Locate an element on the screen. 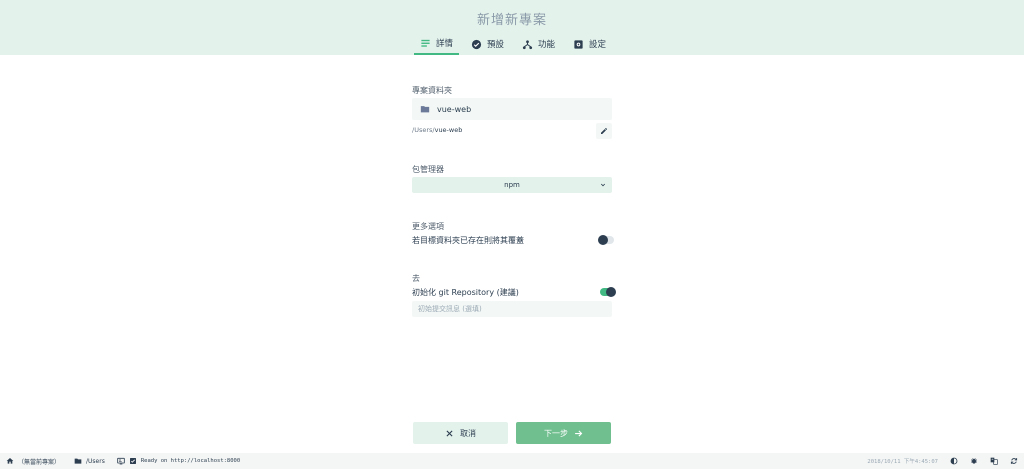  folder-label: 專案資料夾 is located at coordinates (432, 90).